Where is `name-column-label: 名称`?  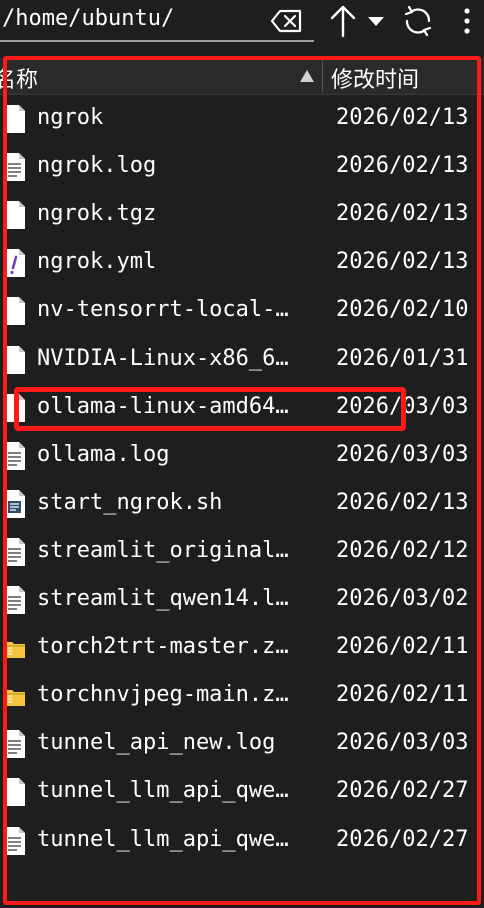 name-column-label: 名称 is located at coordinates (19, 80).